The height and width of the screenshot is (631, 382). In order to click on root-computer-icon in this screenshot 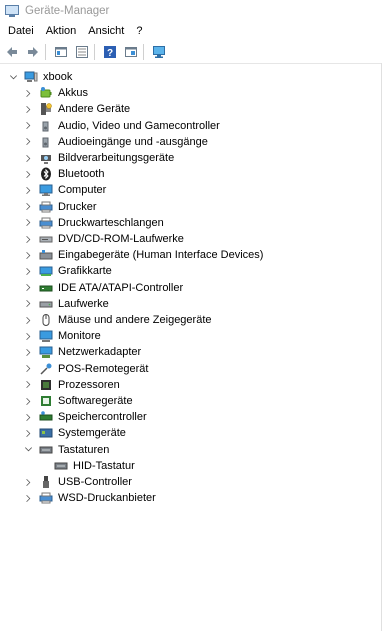, I will do `click(31, 77)`.